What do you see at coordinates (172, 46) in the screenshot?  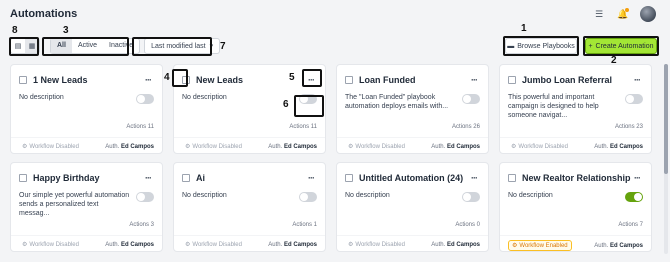 I see `highlight-sort` at bounding box center [172, 46].